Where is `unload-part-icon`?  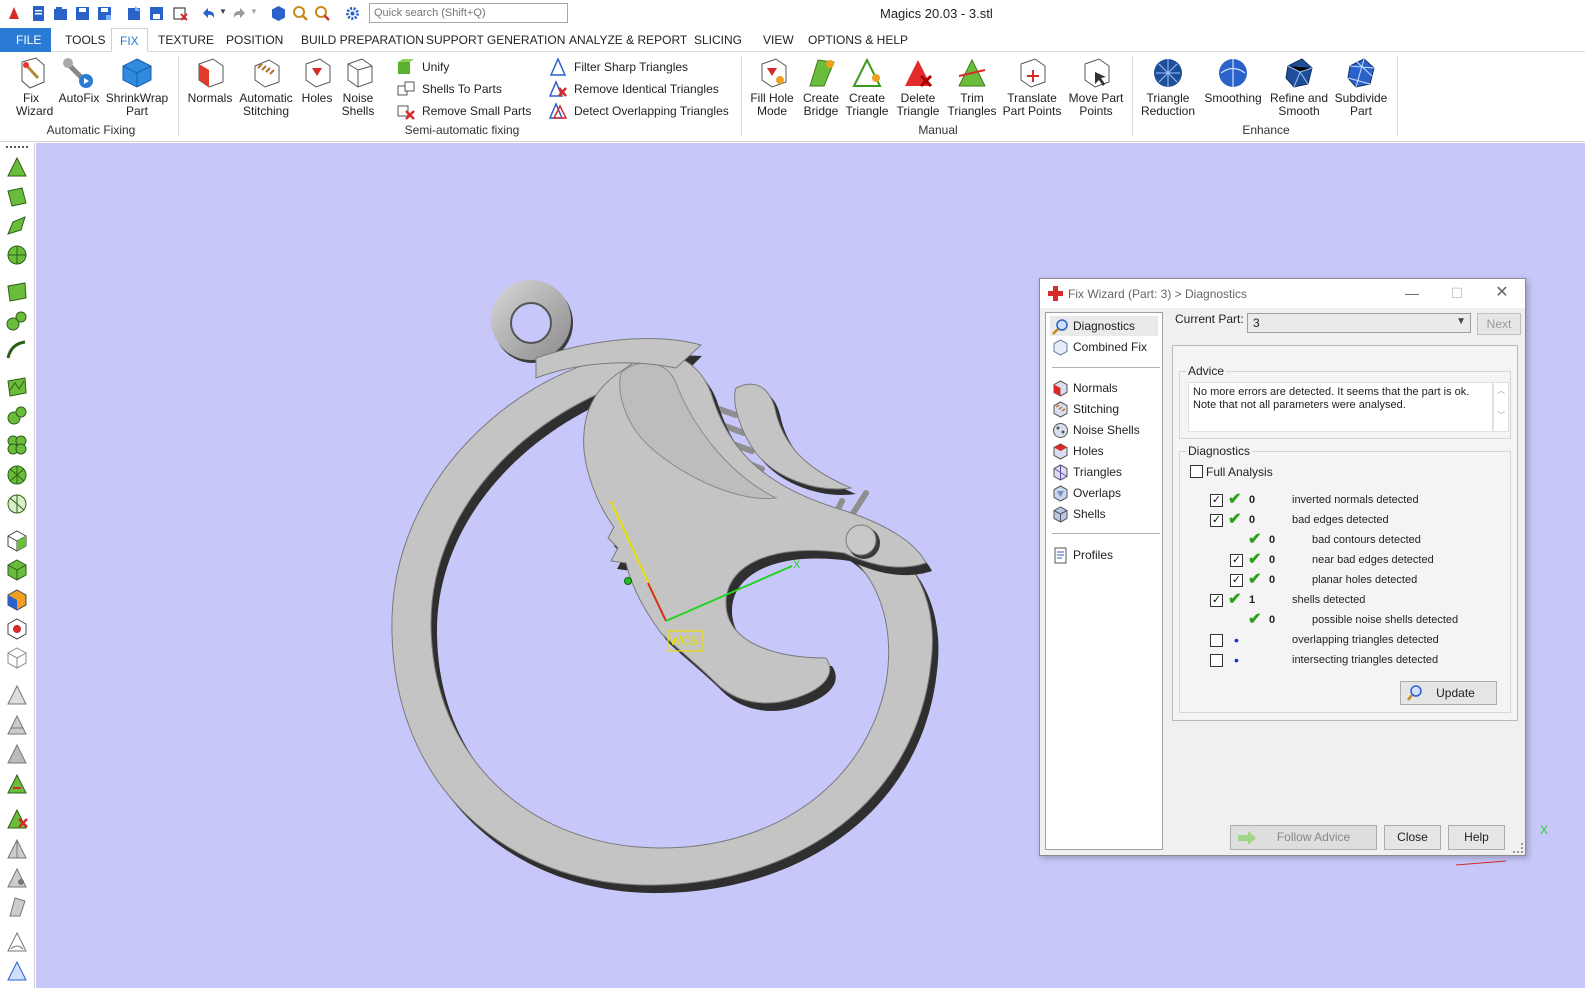 unload-part-icon is located at coordinates (180, 13).